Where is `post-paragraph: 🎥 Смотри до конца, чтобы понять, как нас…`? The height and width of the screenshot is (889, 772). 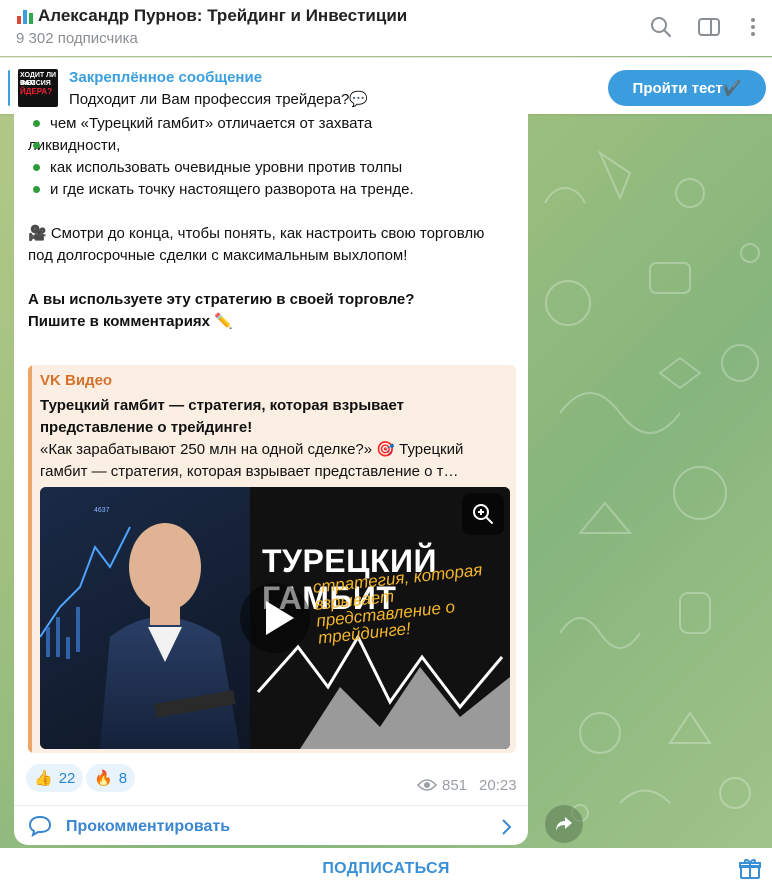 post-paragraph: 🎥 Смотри до конца, чтобы понять, как нас… is located at coordinates (256, 244).